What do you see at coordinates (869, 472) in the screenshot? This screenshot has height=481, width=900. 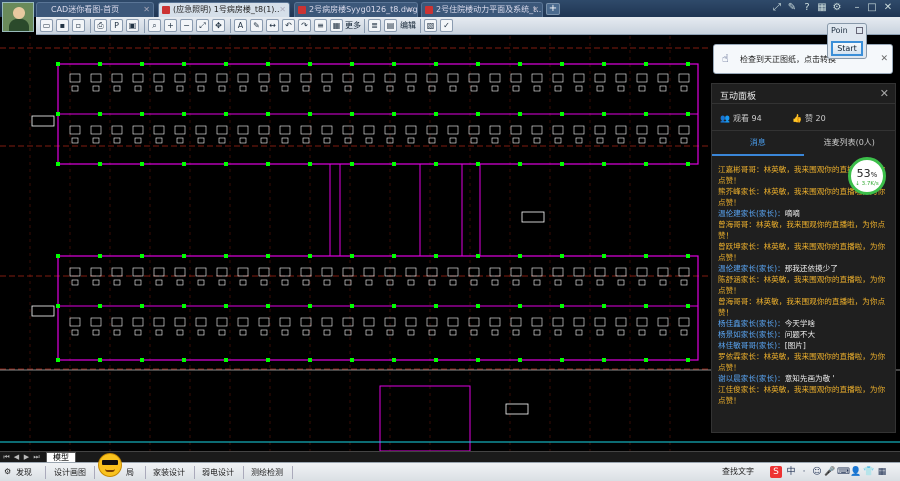 I see `shirt-icon: 👕` at bounding box center [869, 472].